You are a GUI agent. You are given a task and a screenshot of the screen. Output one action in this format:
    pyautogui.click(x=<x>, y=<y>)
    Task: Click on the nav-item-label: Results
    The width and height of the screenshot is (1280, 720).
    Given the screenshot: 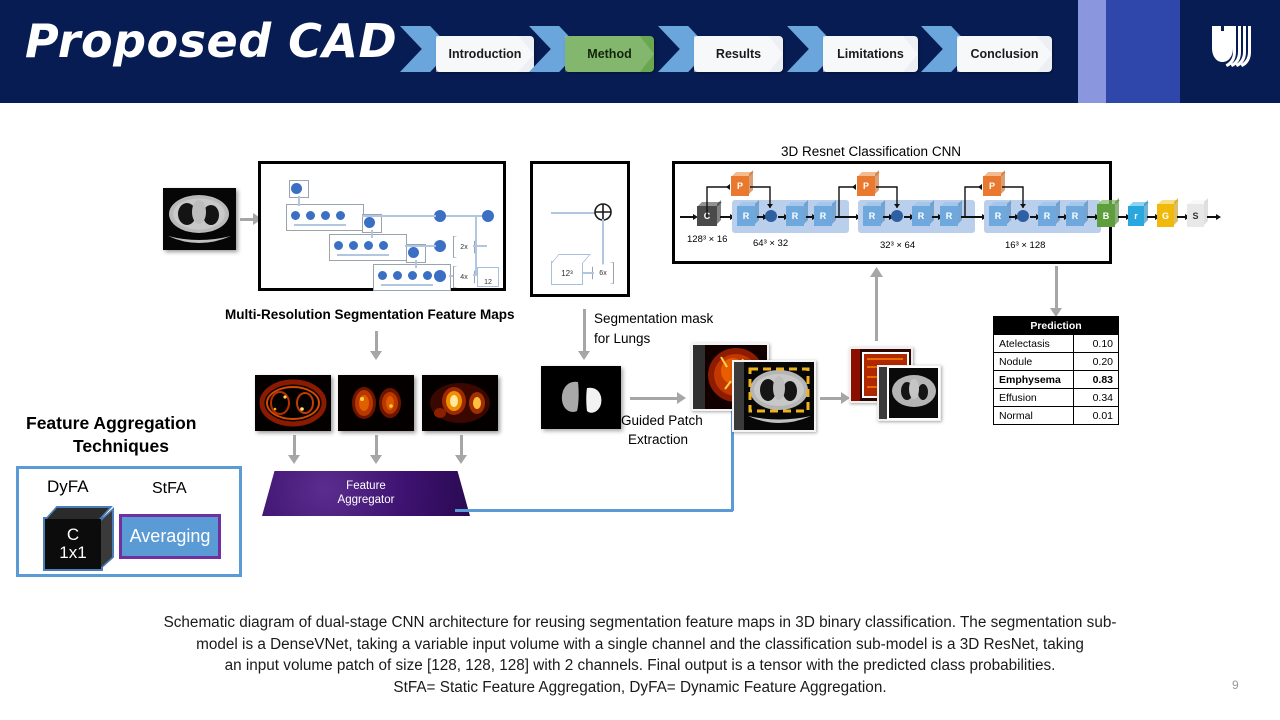 What is the action you would take?
    pyautogui.click(x=738, y=54)
    